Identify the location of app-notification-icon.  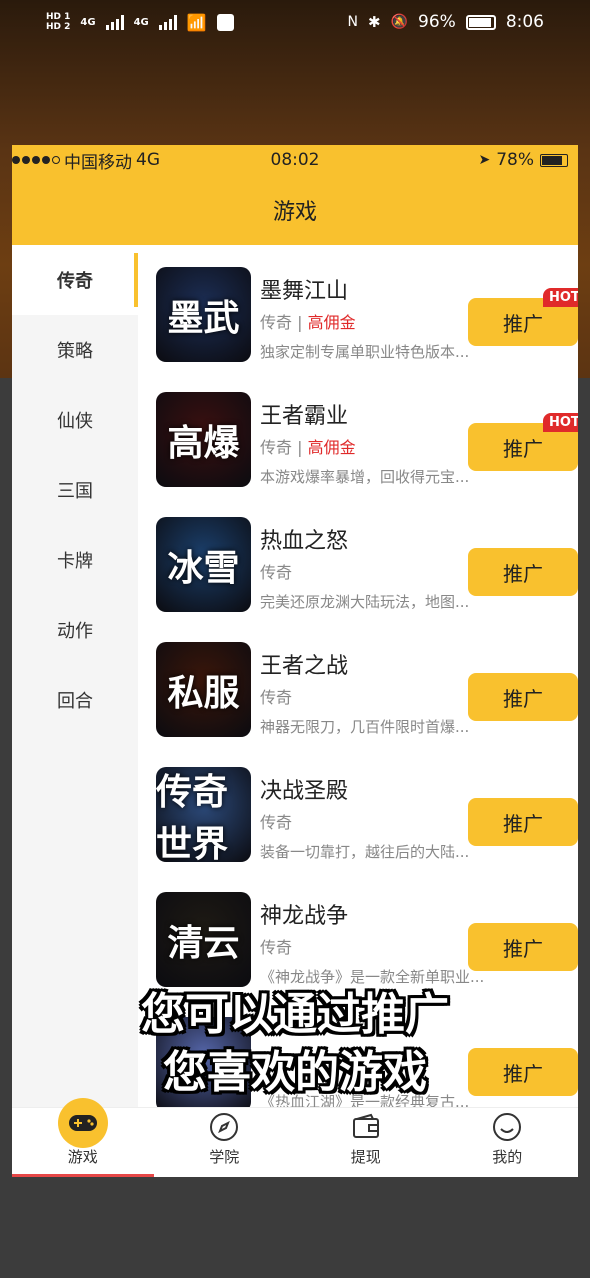
(225, 22).